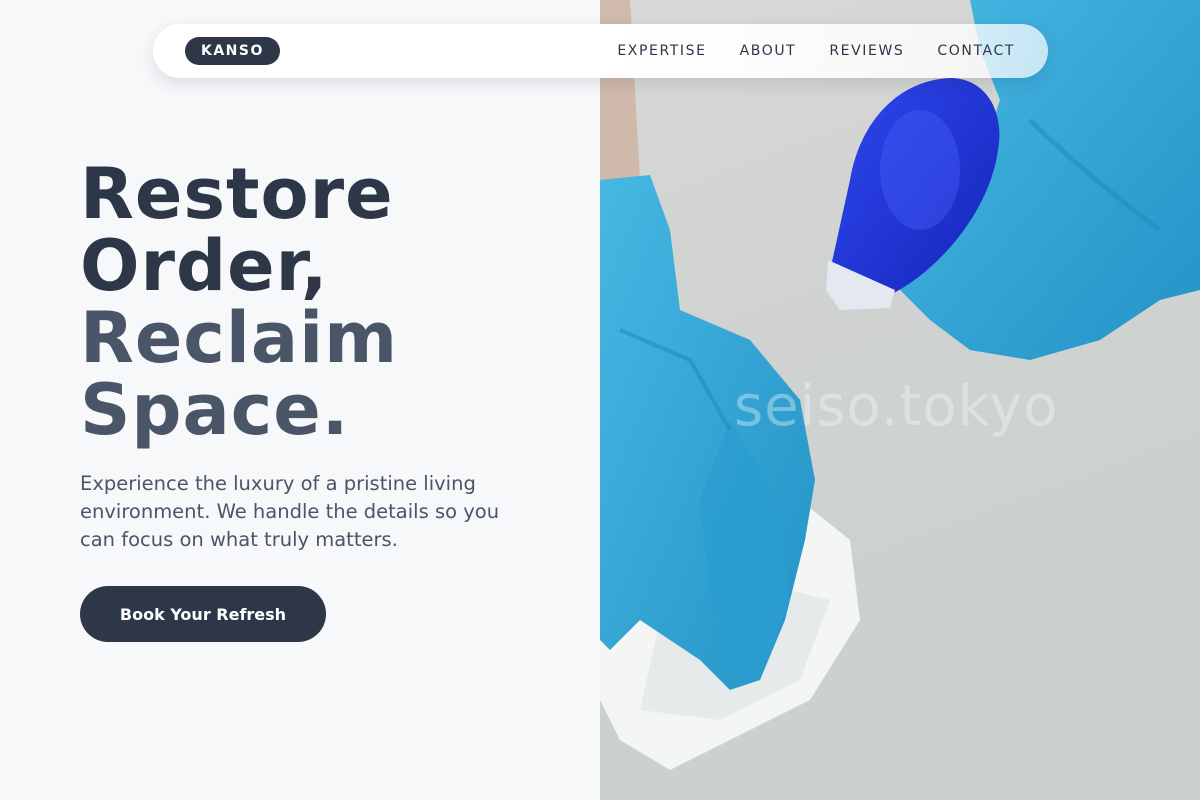  What do you see at coordinates (237, 194) in the screenshot?
I see `hero-title-line: Restore` at bounding box center [237, 194].